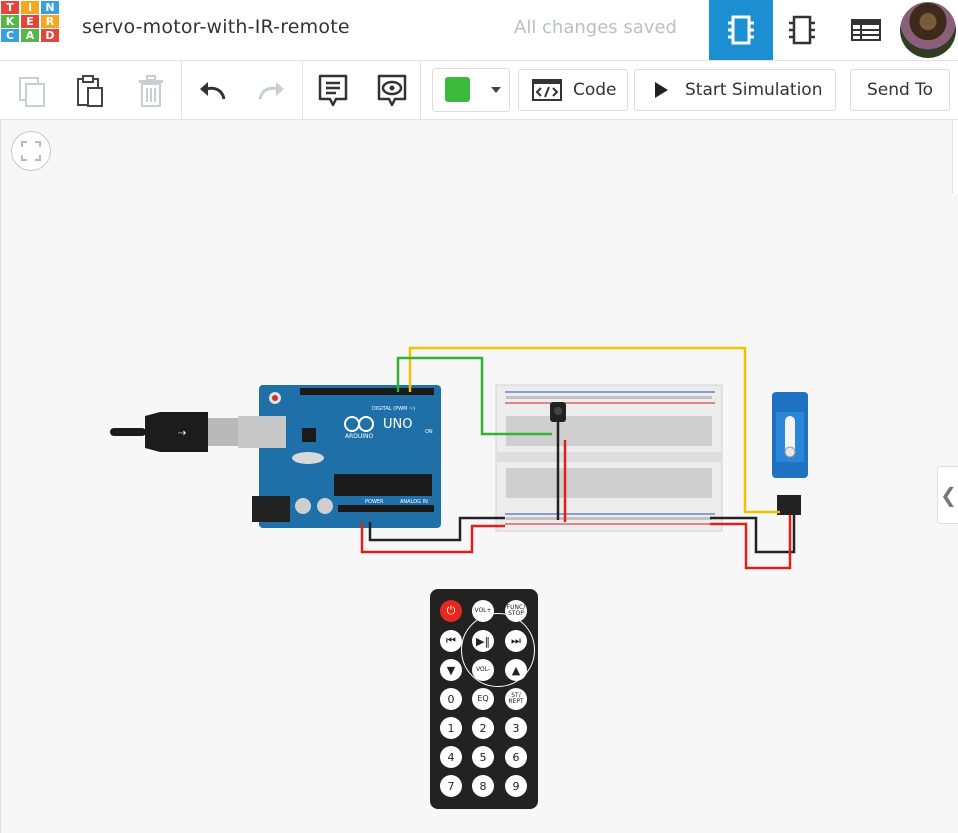 The image size is (958, 833). What do you see at coordinates (558, 412) in the screenshot?
I see `ir-receiver` at bounding box center [558, 412].